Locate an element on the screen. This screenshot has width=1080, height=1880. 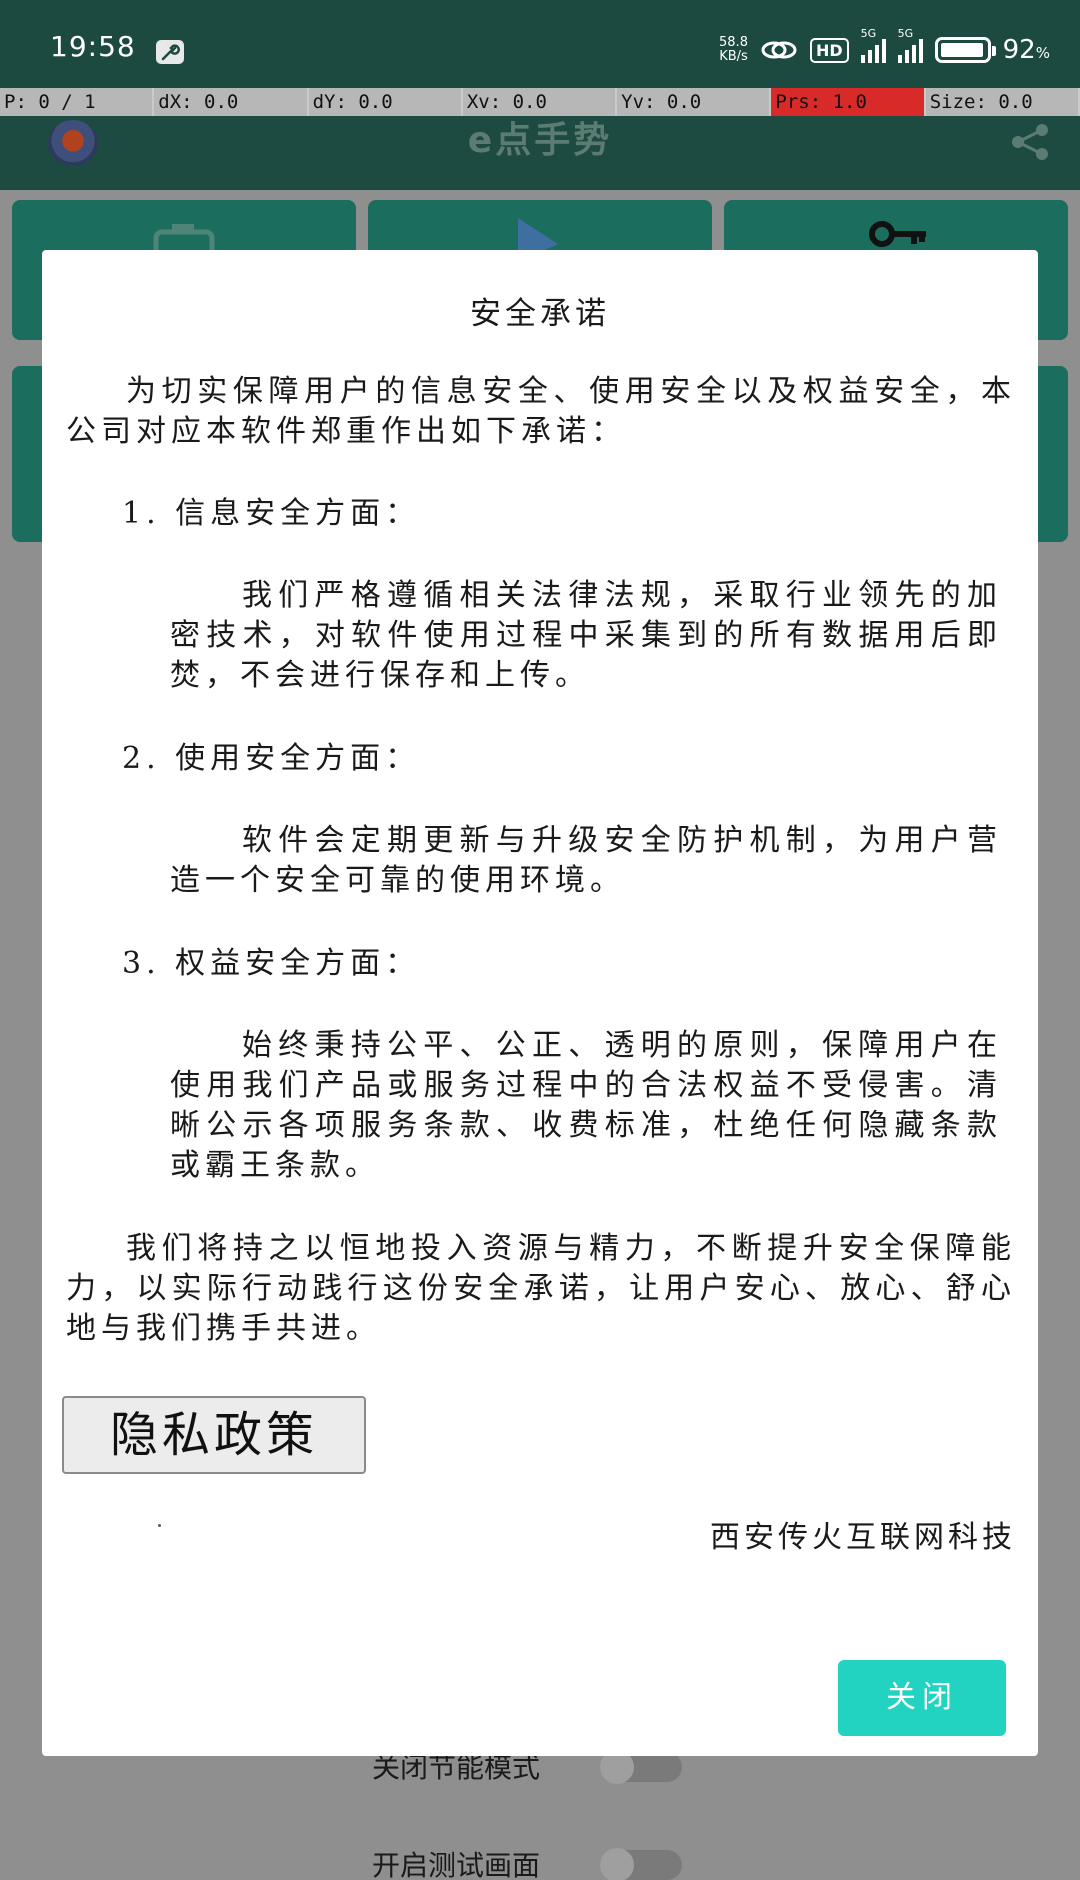
app-title: e点手势 is located at coordinates (540, 140).